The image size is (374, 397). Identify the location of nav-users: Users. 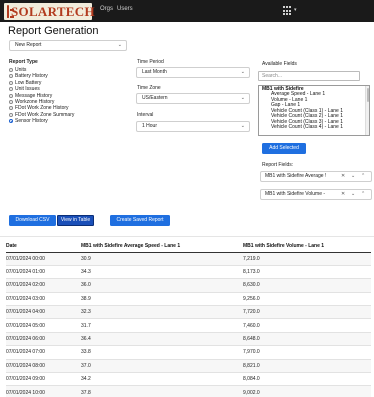
(125, 9).